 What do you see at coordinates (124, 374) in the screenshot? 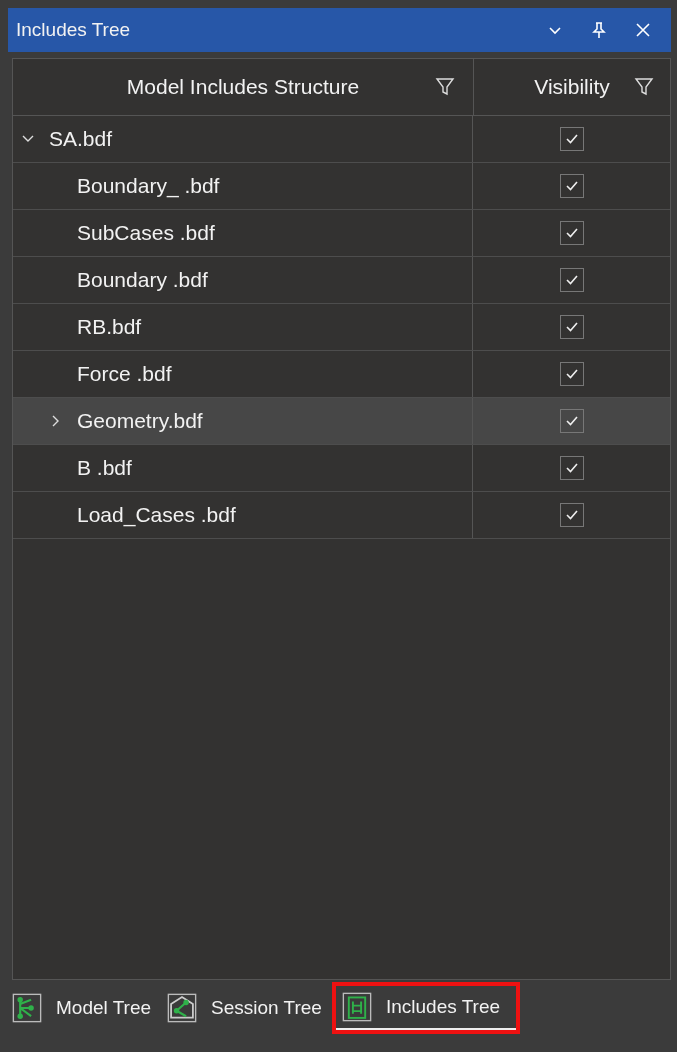
I see `file-name: Force .bdf` at bounding box center [124, 374].